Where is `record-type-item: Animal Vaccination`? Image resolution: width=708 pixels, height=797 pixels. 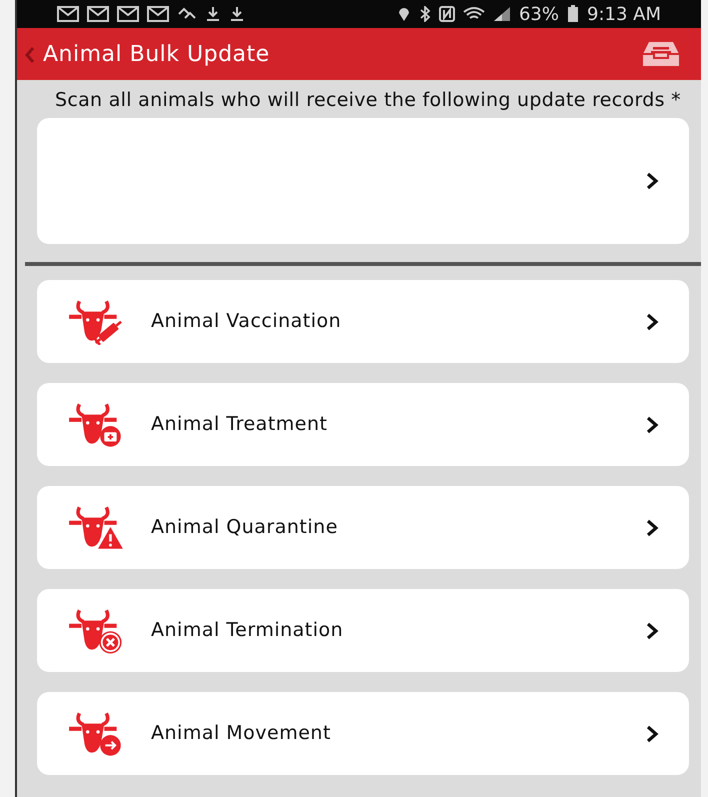 record-type-item: Animal Vaccination is located at coordinates (363, 321).